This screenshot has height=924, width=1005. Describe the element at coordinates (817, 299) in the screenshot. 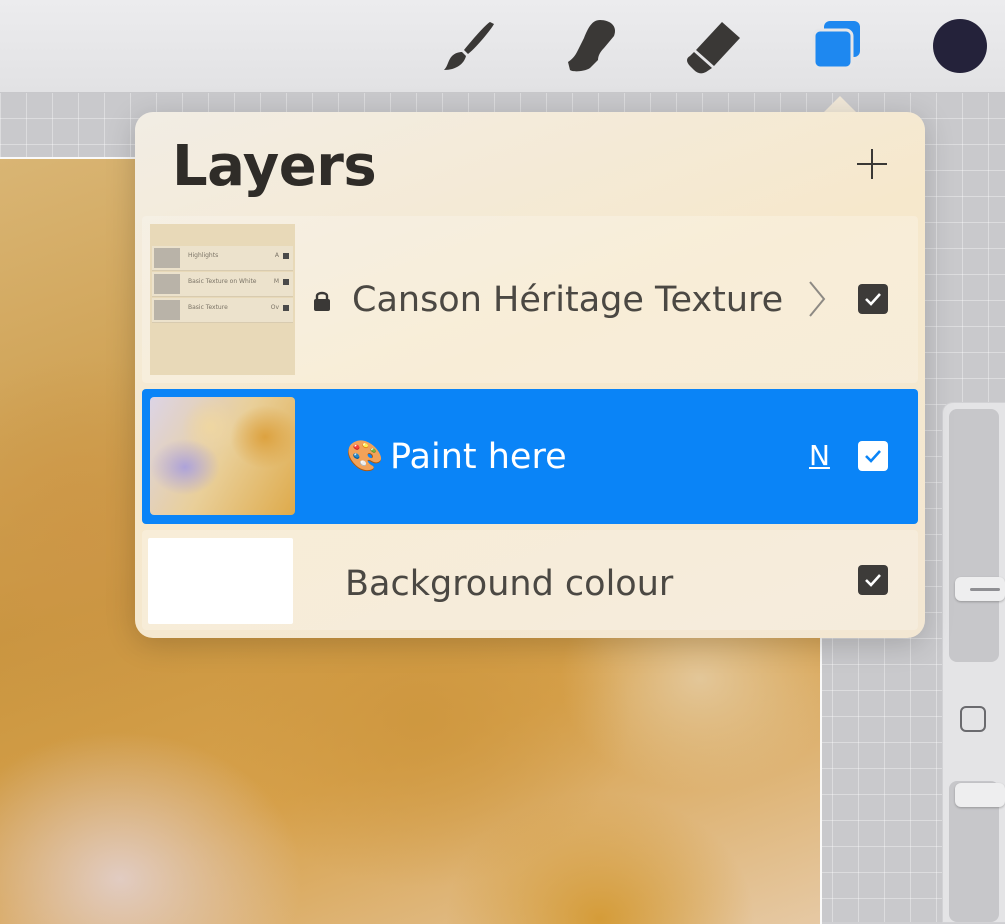

I see `chevron-right-icon` at that location.